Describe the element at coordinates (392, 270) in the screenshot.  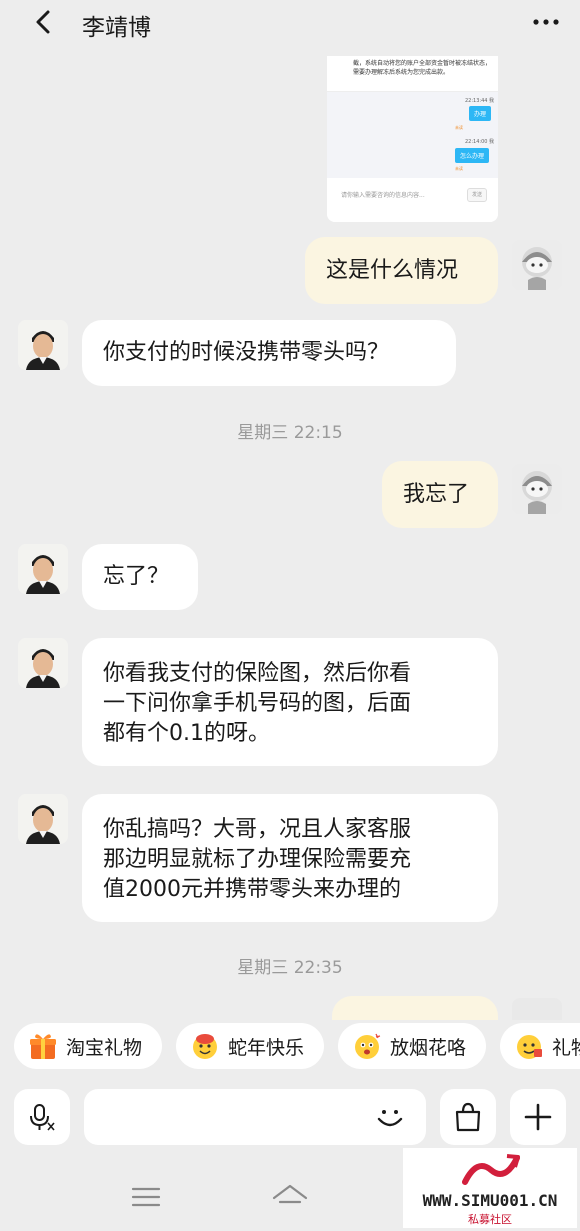
I see `message-text: 这是什么情况` at that location.